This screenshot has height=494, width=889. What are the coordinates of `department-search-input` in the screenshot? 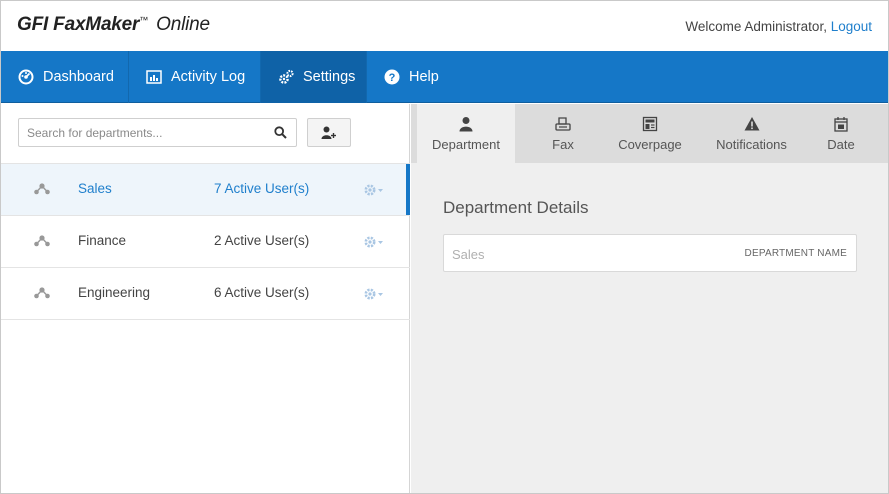 It's located at (147, 133).